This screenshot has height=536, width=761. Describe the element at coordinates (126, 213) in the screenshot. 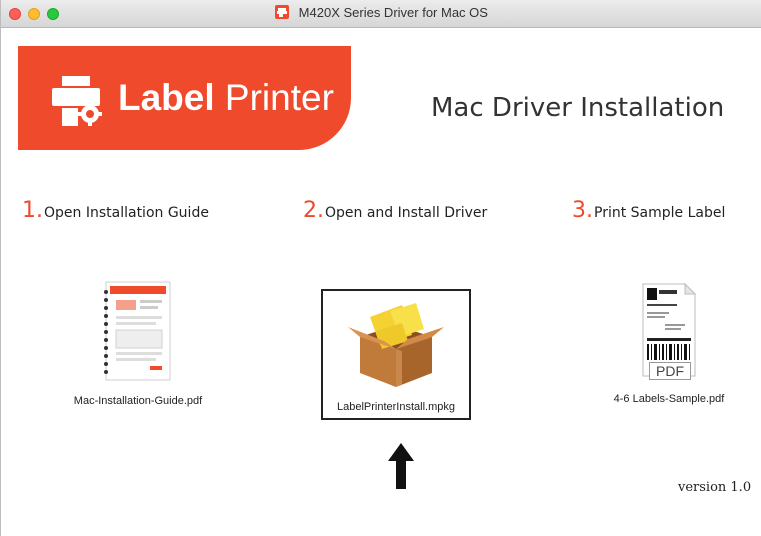

I see `step-label: Open Installation Guide` at that location.